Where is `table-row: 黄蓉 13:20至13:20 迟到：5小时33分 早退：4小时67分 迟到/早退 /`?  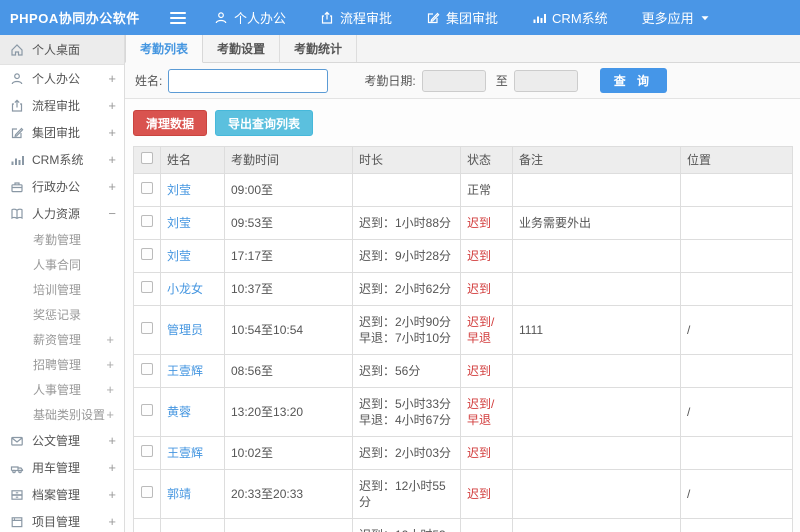 table-row: 黄蓉 13:20至13:20 迟到：5小时33分 早退：4小时67分 迟到/早退 / is located at coordinates (463, 412).